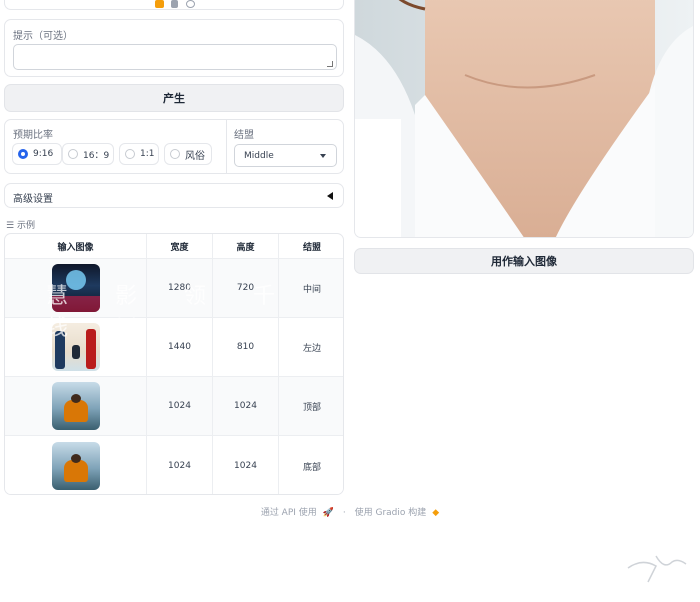 Image resolution: width=700 pixels, height=602 pixels. I want to click on resize-handle-icon, so click(330, 64).